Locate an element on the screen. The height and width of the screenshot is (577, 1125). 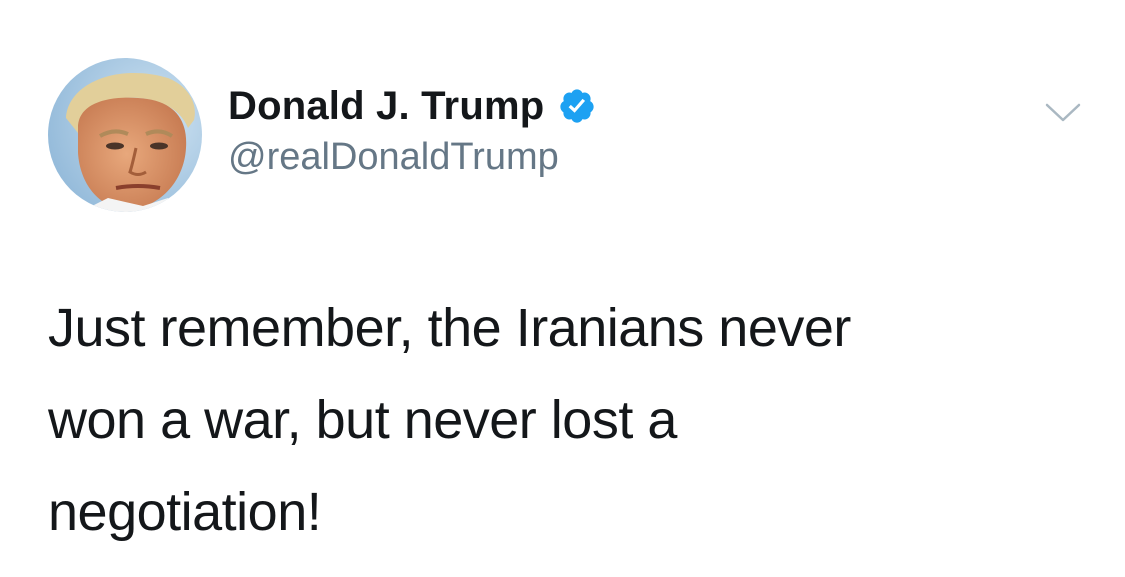
author-handle: @realDonaldTrump is located at coordinates (393, 157).